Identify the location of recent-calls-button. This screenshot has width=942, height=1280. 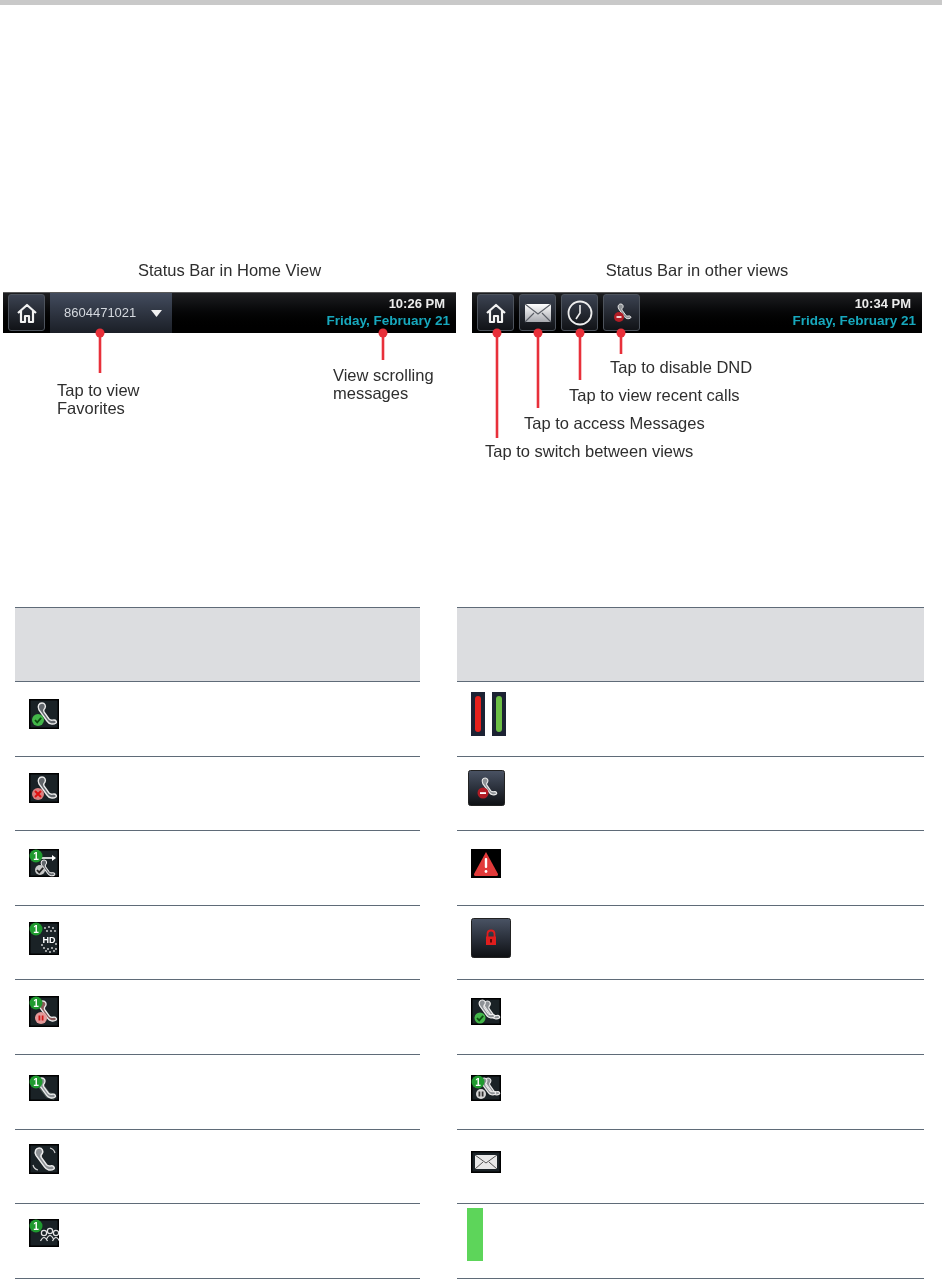
(579, 312).